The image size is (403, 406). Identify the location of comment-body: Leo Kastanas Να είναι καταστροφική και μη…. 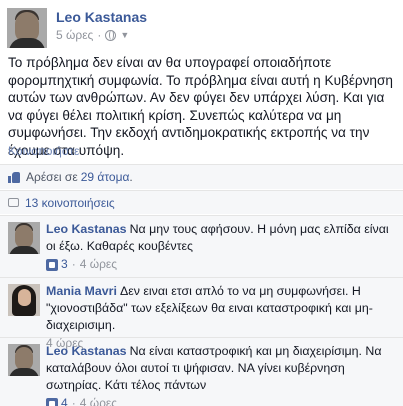
(222, 374).